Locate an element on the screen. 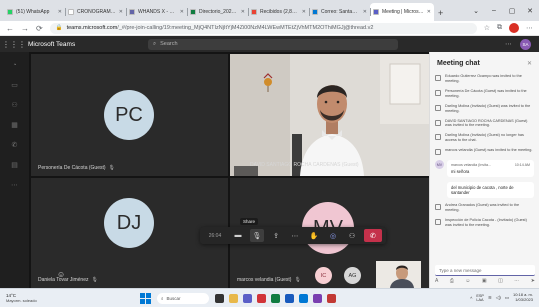 The height and width of the screenshot is (307, 539). participant-chip-ag: AG is located at coordinates (352, 275).